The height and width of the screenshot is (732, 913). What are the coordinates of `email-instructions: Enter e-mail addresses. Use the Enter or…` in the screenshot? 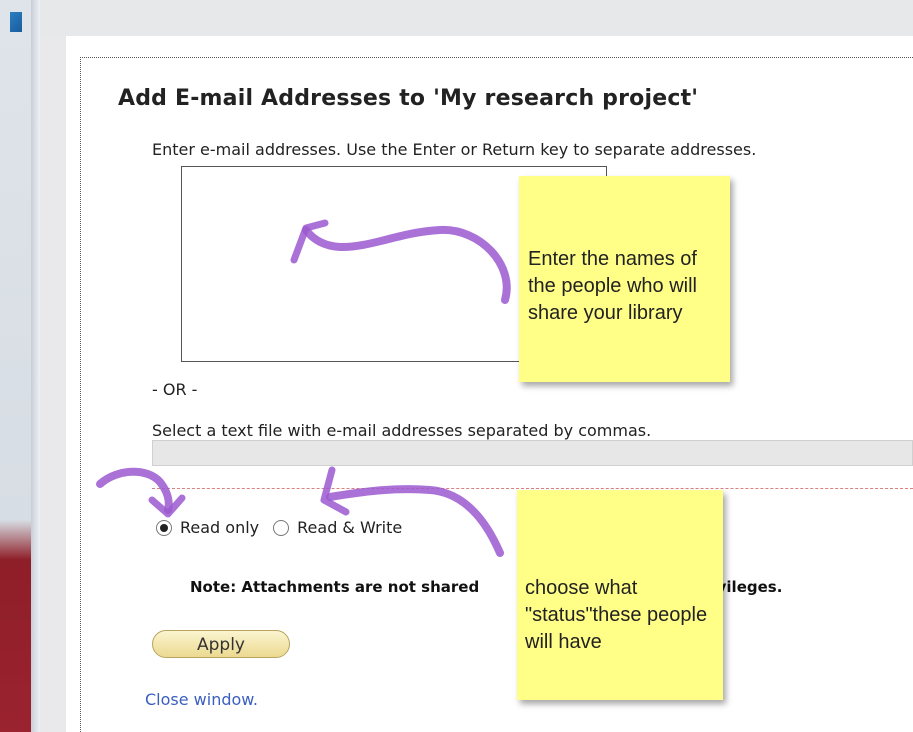 It's located at (454, 149).